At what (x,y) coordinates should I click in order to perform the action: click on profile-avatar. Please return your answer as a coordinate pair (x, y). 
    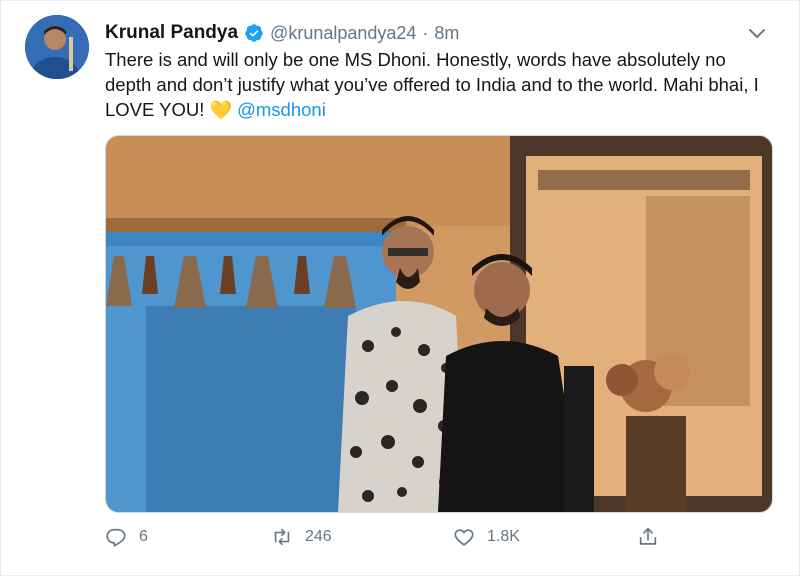
    Looking at the image, I should click on (57, 47).